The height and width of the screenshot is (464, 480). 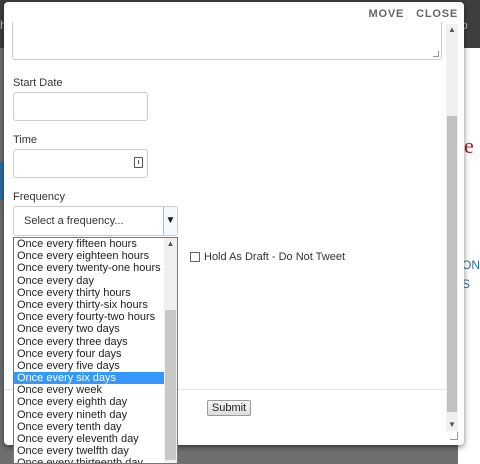 What do you see at coordinates (89, 256) in the screenshot?
I see `dropdown-option: Once every eighteen hours` at bounding box center [89, 256].